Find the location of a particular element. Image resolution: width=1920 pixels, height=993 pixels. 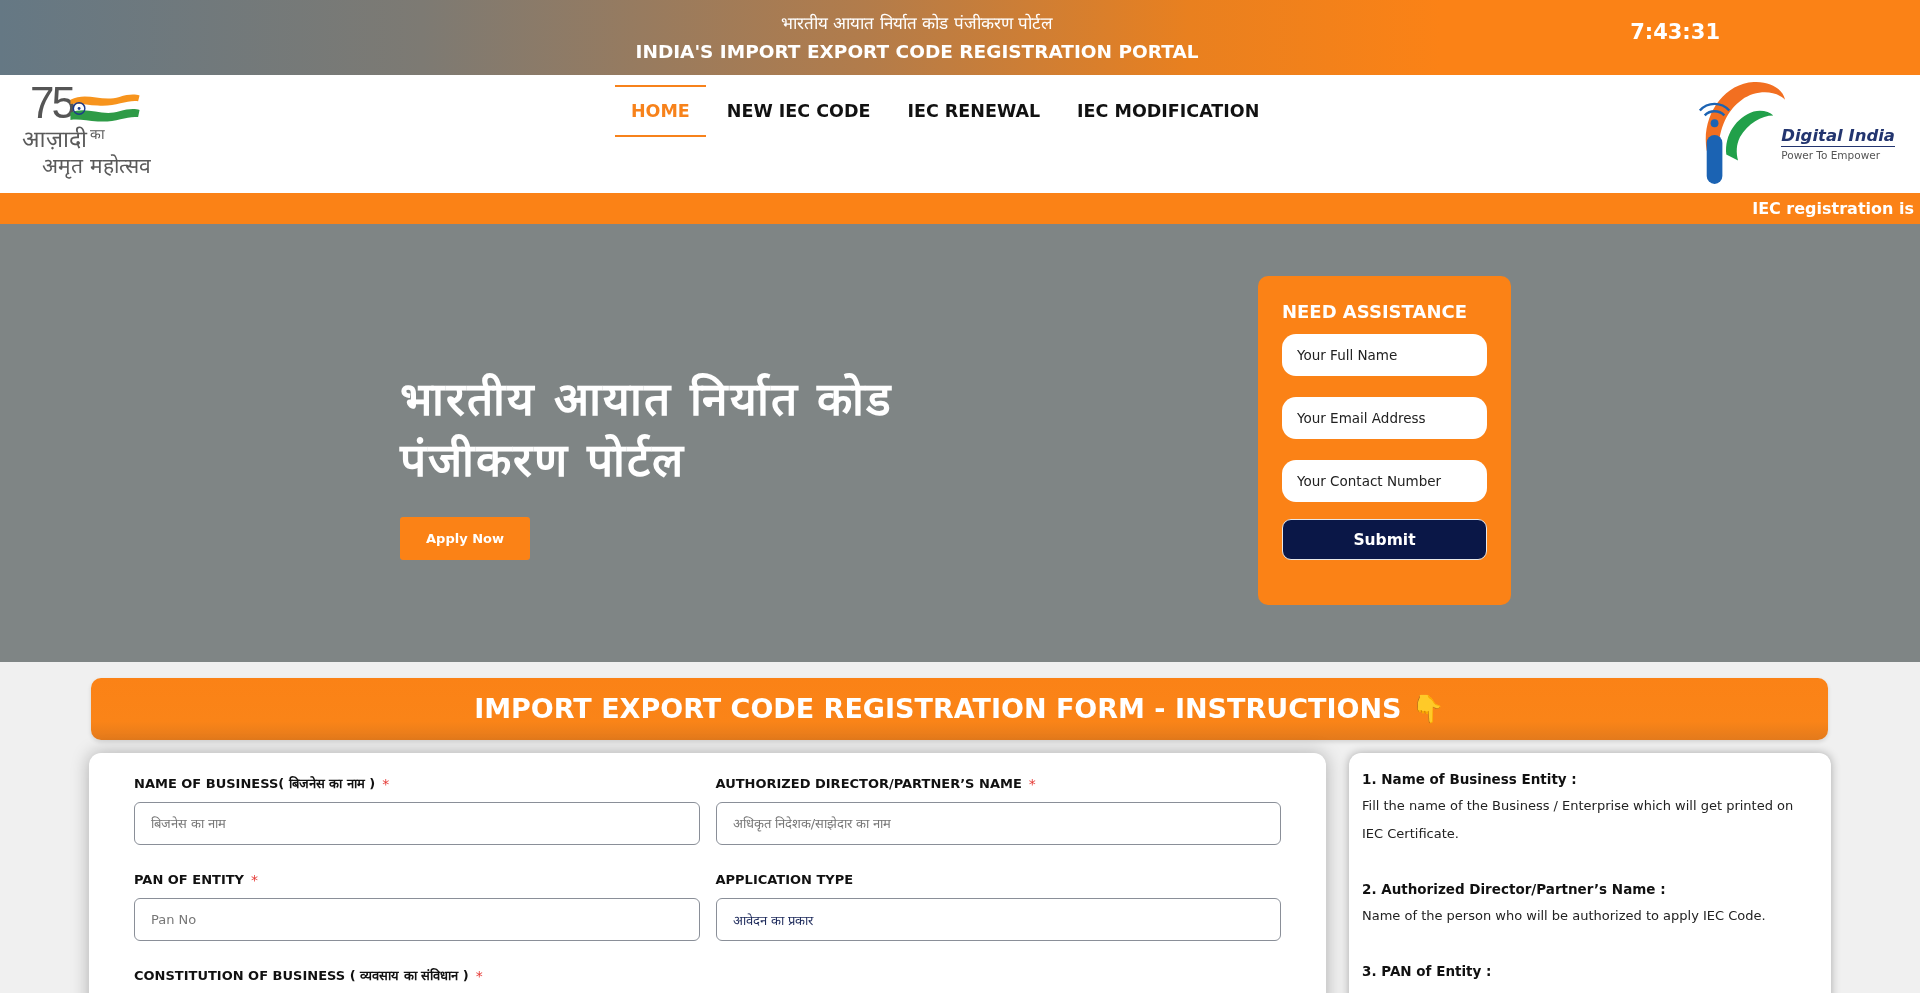

logo-number-text: 75 is located at coordinates (51, 103).